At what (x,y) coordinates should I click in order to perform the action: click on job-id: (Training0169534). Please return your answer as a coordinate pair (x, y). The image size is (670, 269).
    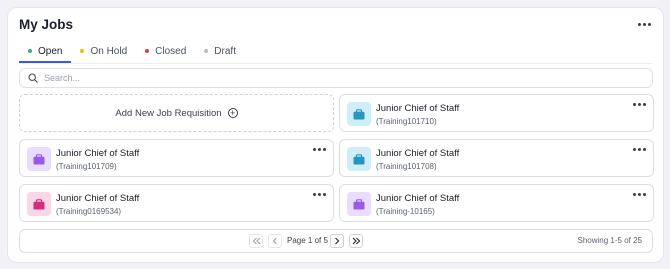
    Looking at the image, I should click on (89, 211).